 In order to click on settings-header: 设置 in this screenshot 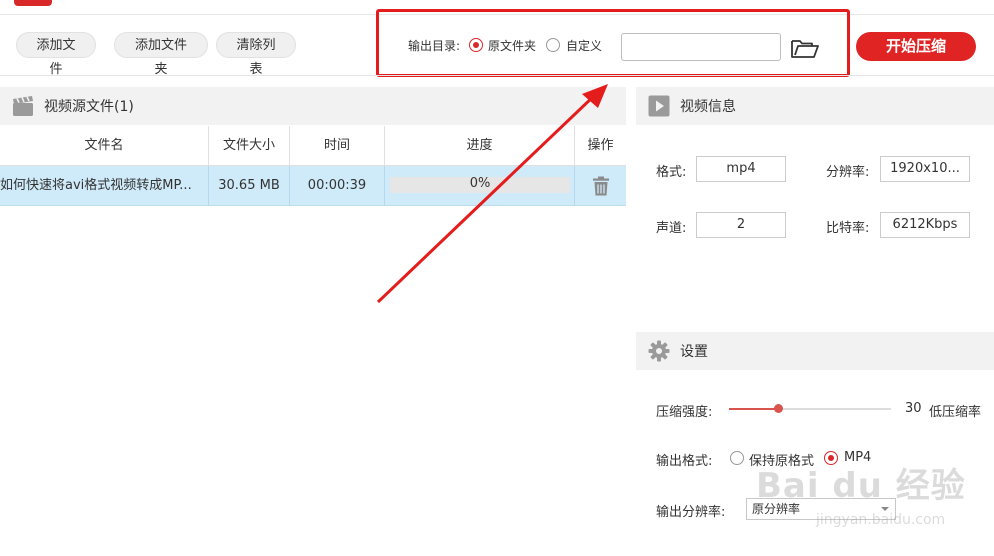, I will do `click(815, 351)`.